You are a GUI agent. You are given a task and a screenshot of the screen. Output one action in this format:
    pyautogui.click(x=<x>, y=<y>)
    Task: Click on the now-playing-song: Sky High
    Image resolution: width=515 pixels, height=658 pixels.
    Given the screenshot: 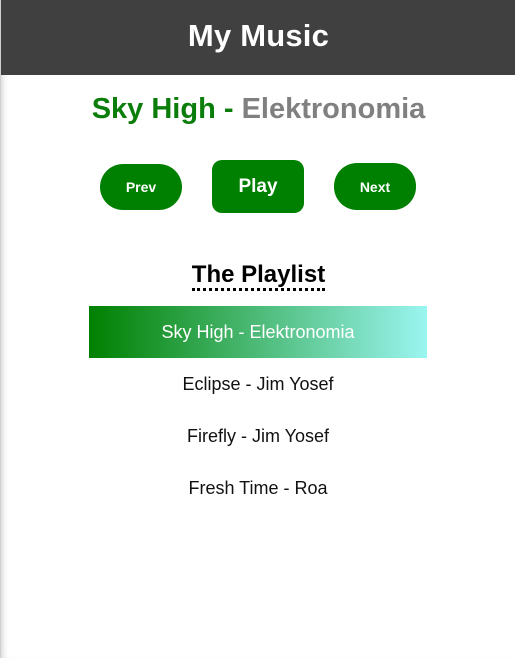 What is the action you would take?
    pyautogui.click(x=153, y=109)
    